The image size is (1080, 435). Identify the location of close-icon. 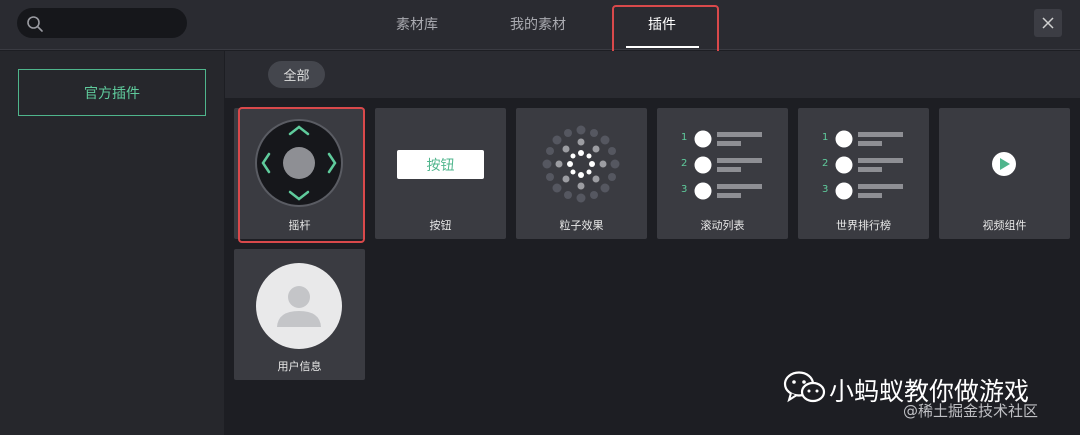
(1048, 23).